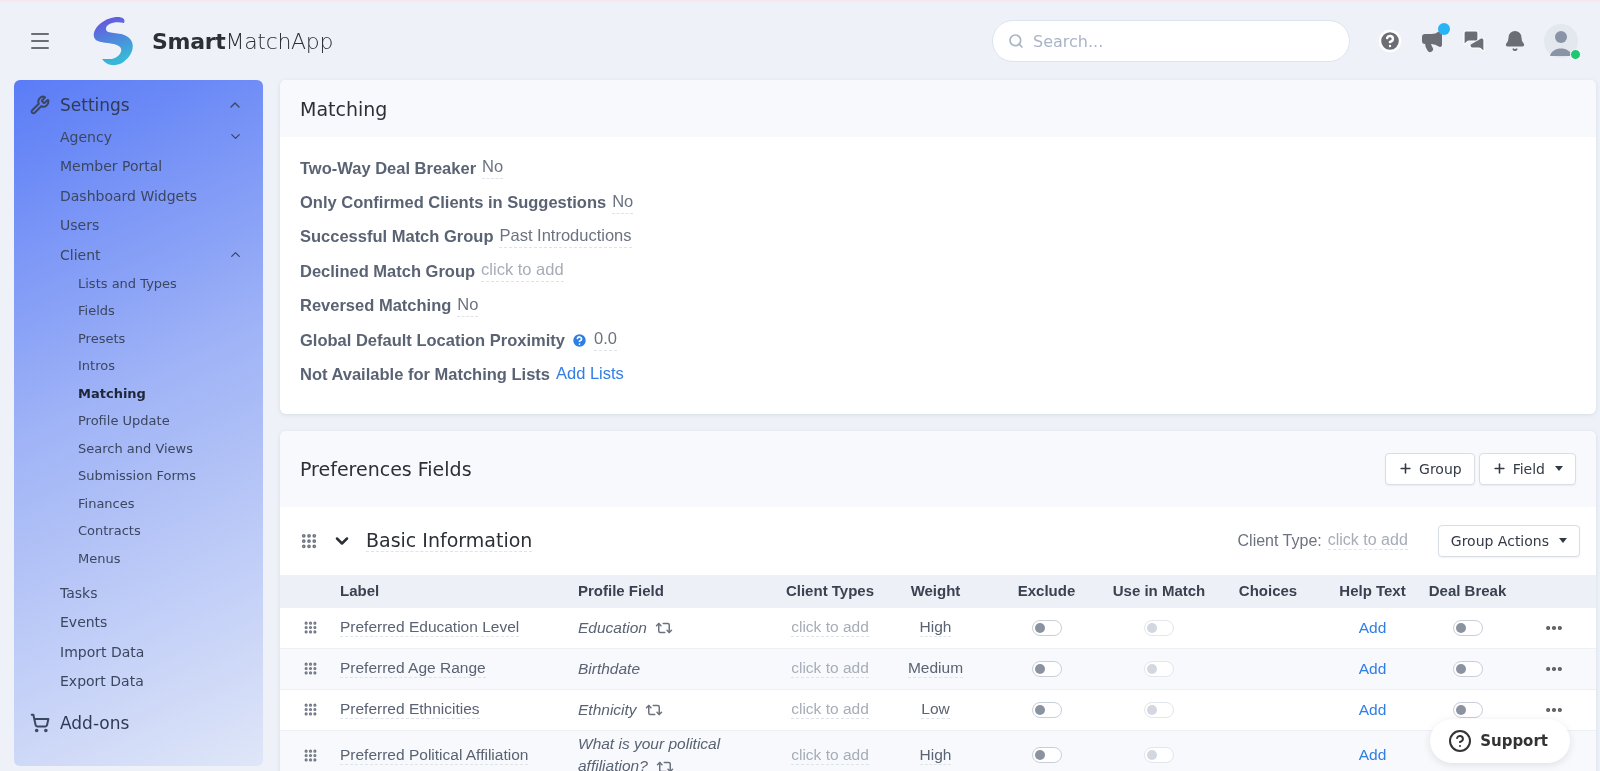 This screenshot has width=1600, height=771. Describe the element at coordinates (1046, 591) in the screenshot. I see `column-header: Exclude` at that location.